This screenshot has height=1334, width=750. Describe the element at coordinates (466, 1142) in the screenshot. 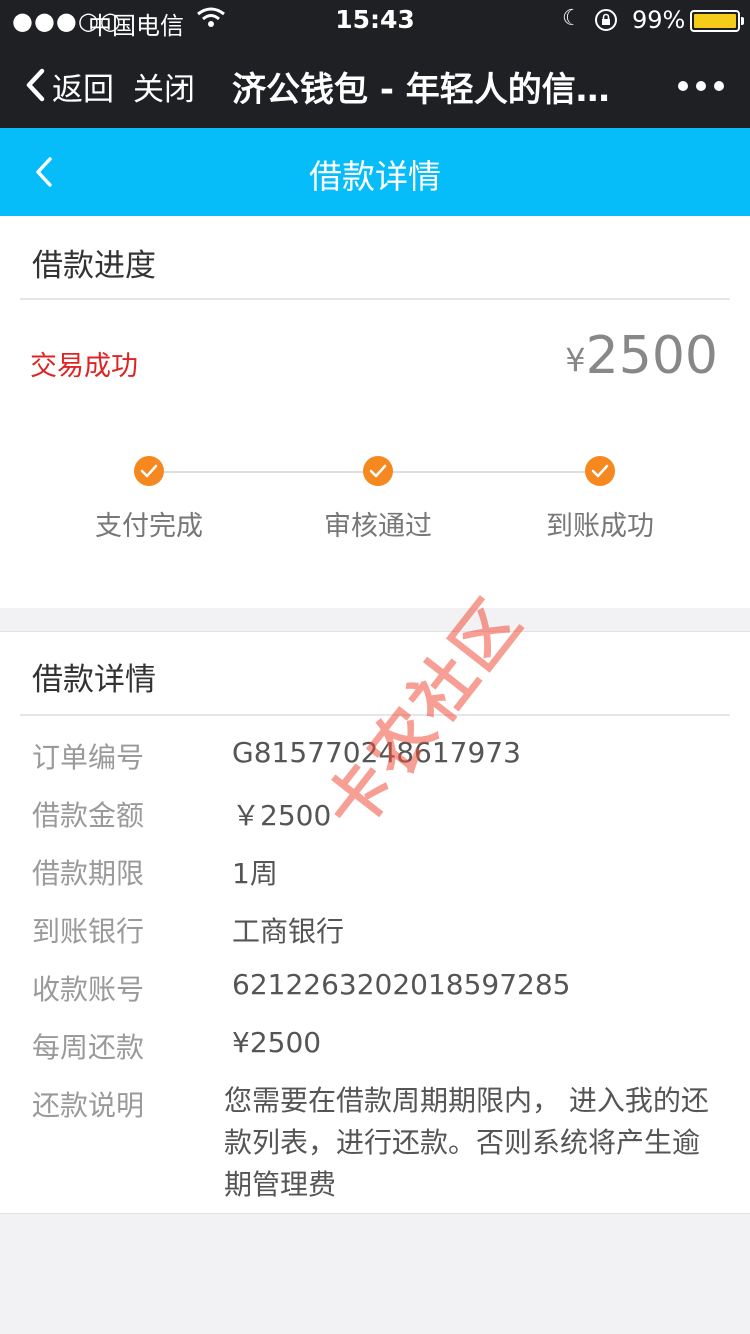

I see `repayment-note: 您需要在借款周期期限内， 进入我的还款列表，进行还款。否则系统将产生逾期管理费` at that location.